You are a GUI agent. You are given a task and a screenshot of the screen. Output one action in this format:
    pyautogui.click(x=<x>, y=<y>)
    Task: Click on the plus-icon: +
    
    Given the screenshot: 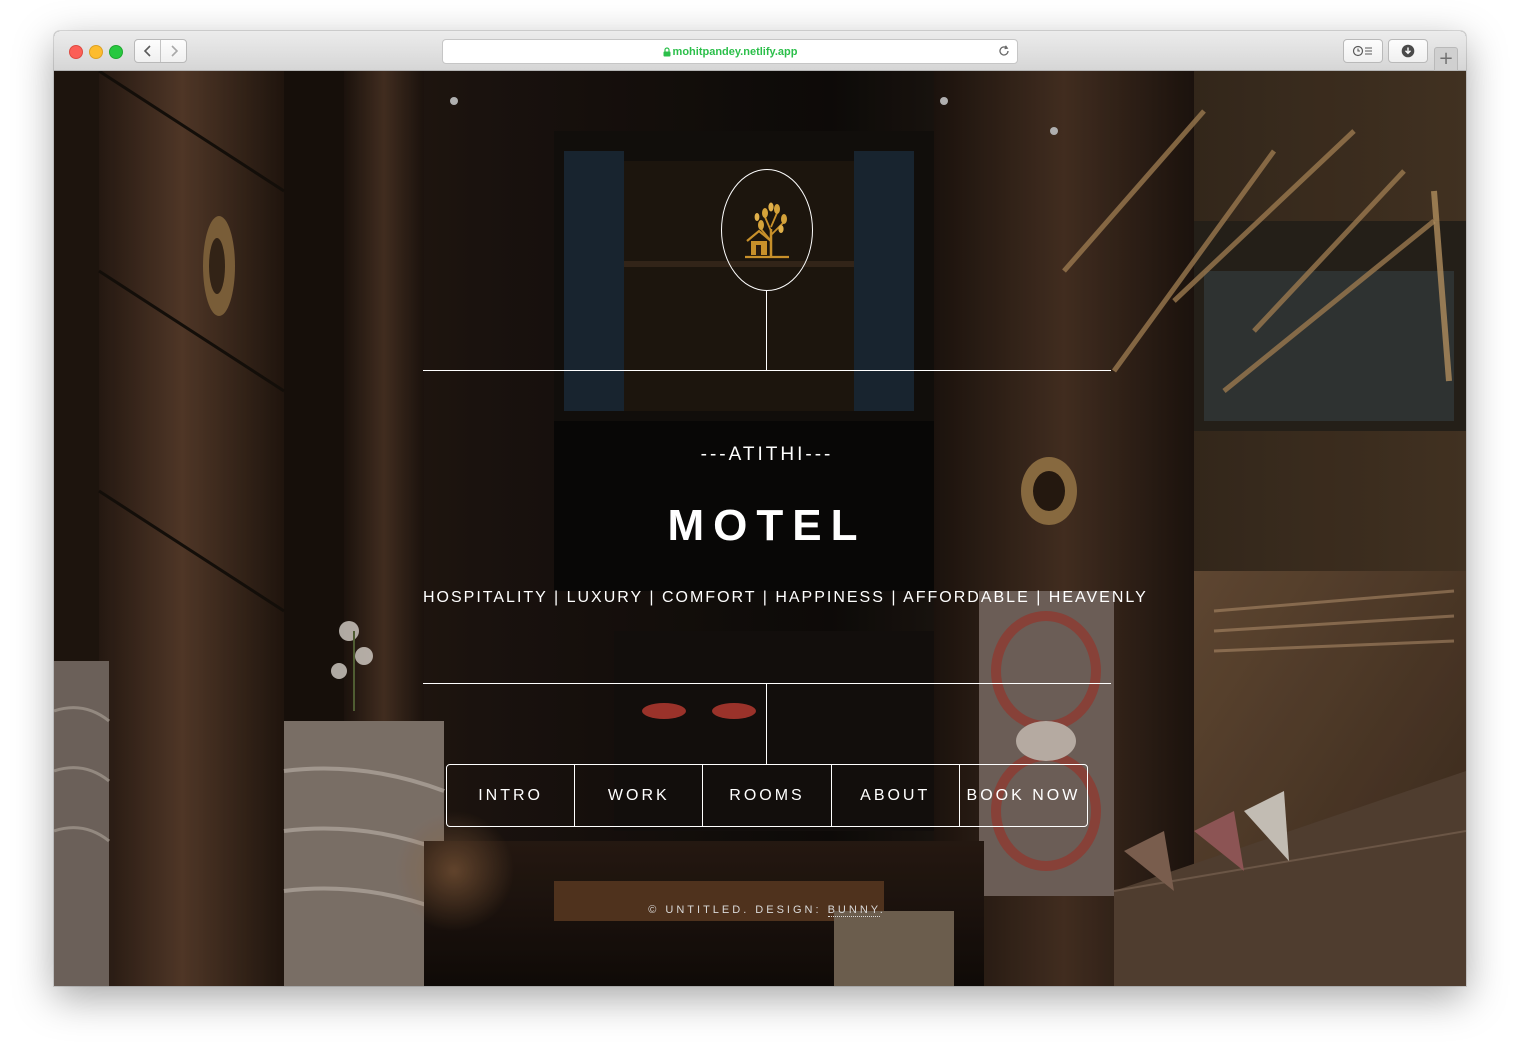 What is the action you would take?
    pyautogui.click(x=1446, y=58)
    